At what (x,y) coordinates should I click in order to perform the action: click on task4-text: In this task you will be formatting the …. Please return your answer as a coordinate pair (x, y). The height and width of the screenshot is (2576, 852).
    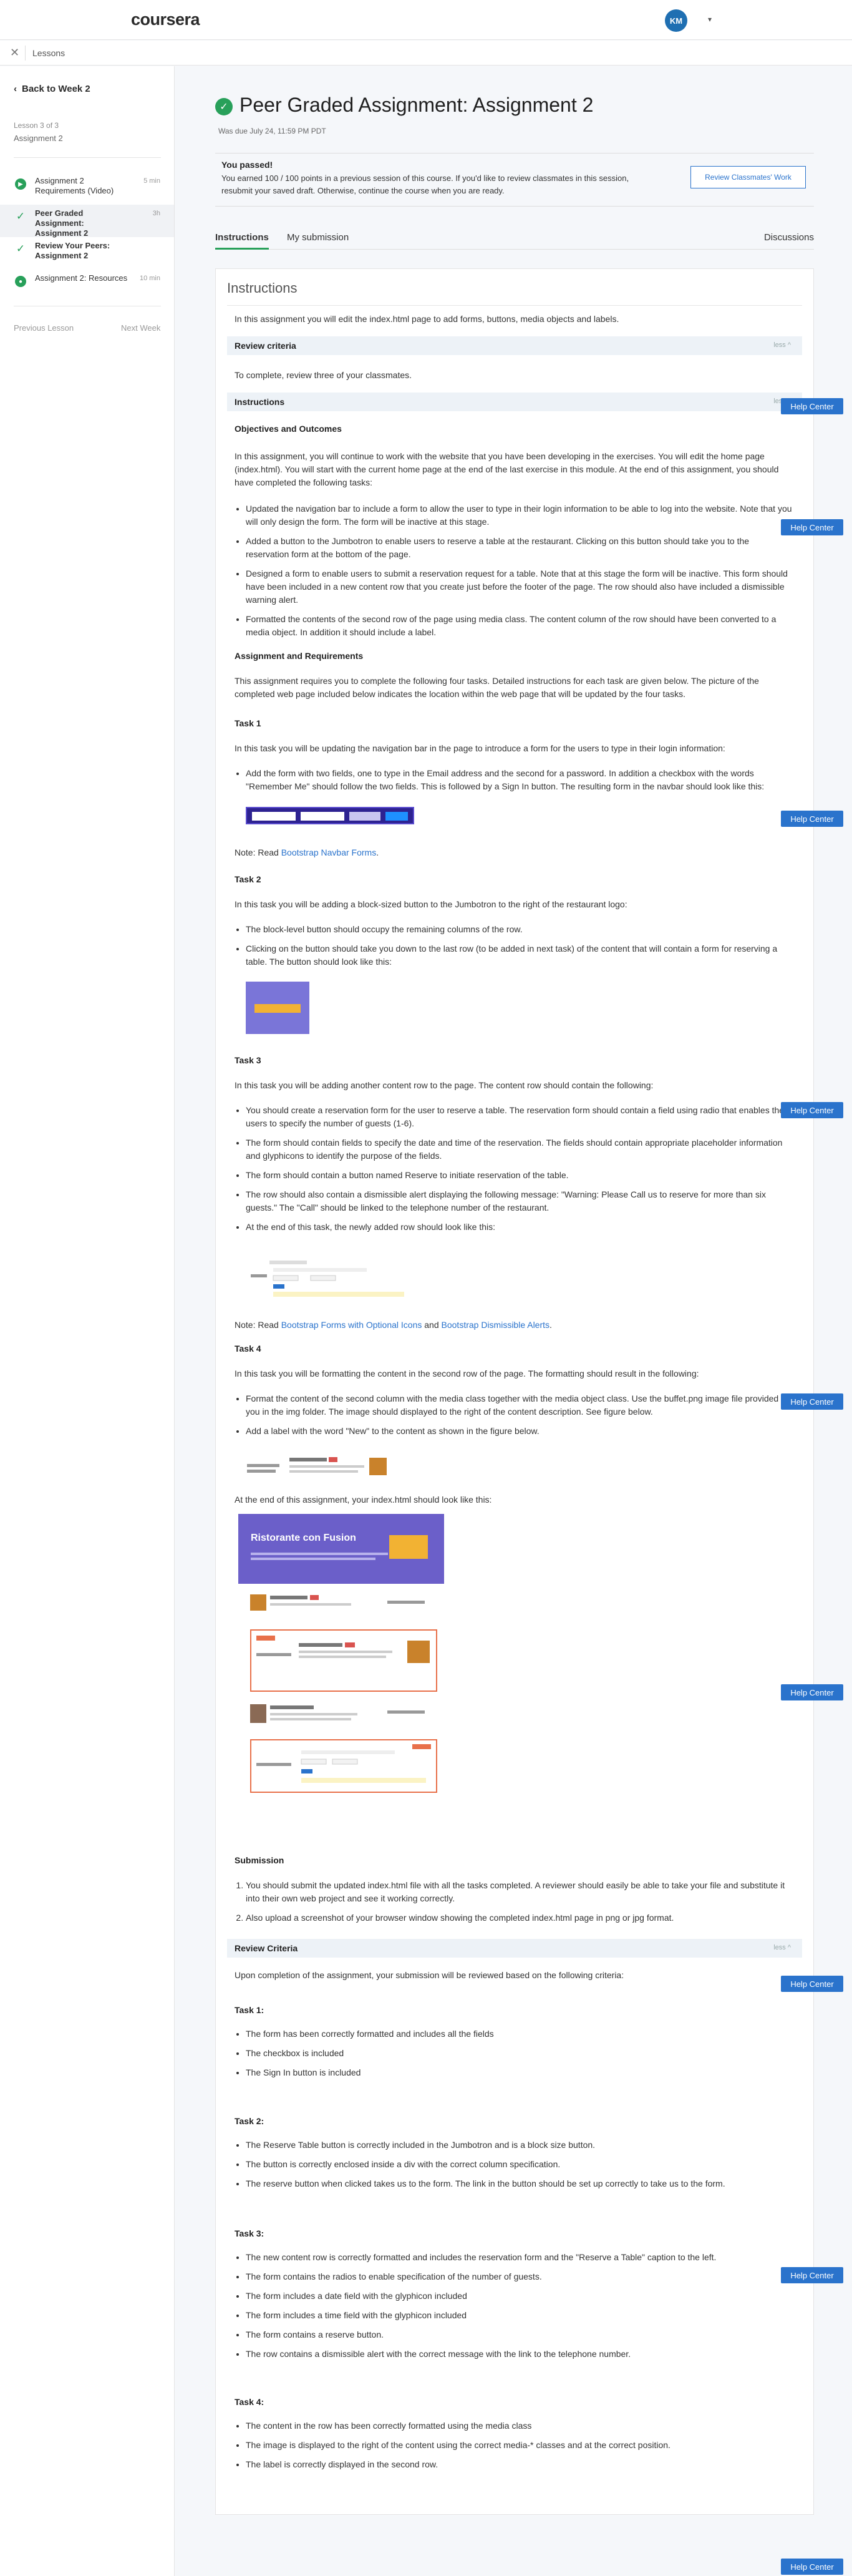
    Looking at the image, I should click on (467, 1373).